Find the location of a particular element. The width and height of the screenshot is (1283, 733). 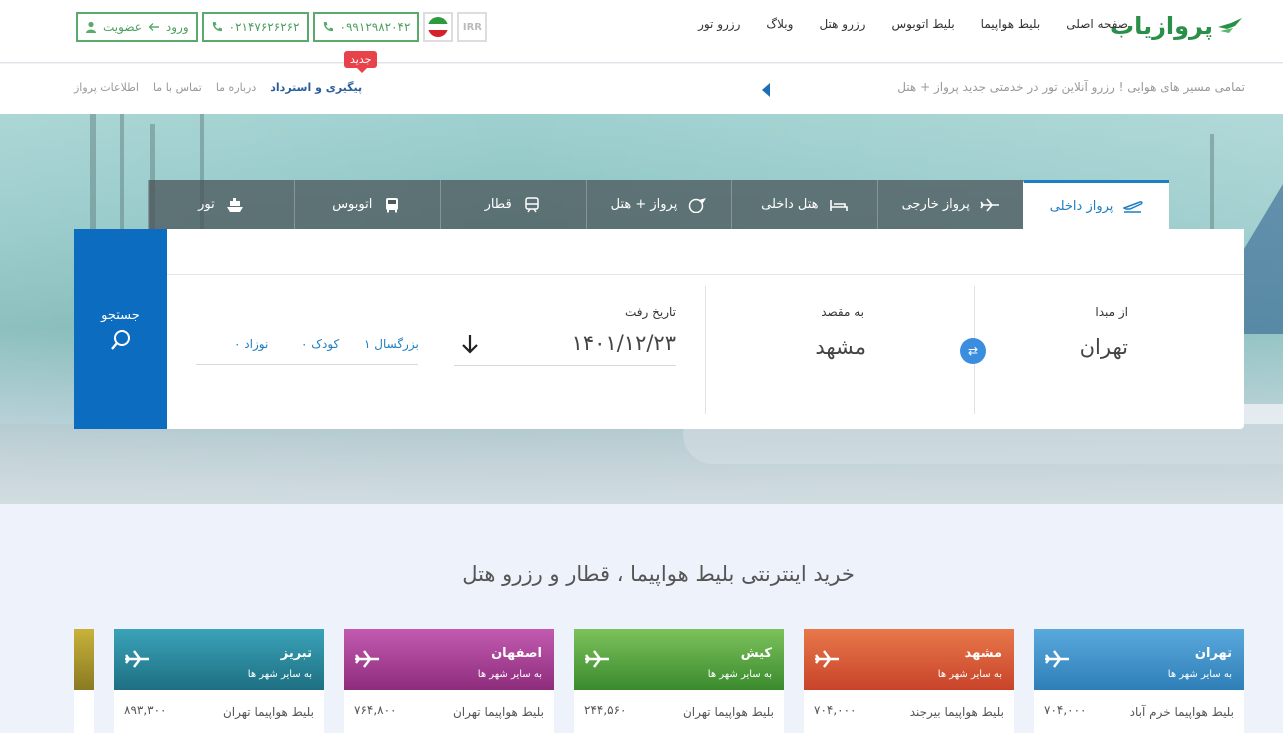

tab-international-flight: پرواز خارجی is located at coordinates (950, 204).